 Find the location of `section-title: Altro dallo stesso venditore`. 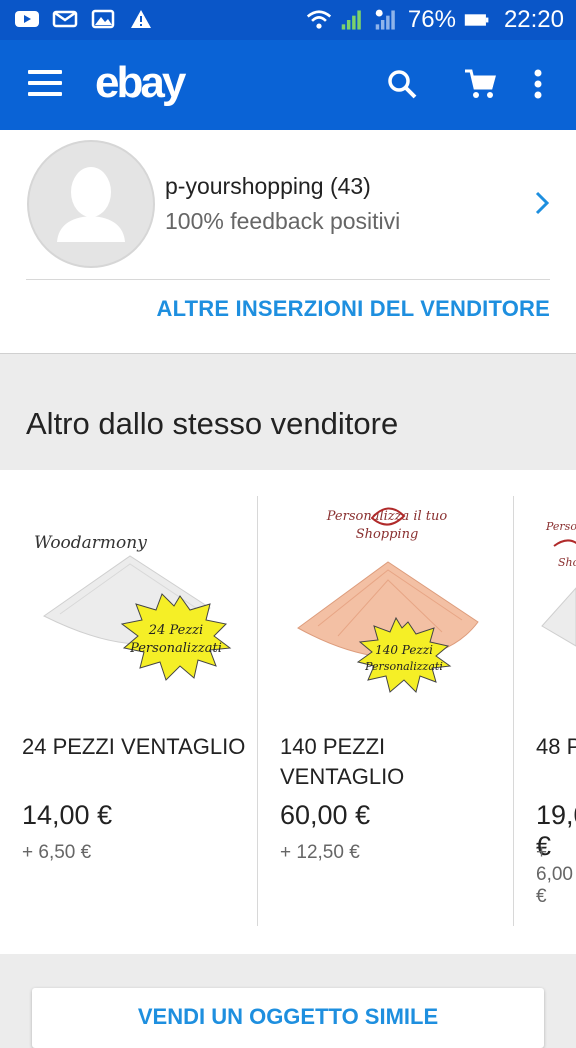

section-title: Altro dallo stesso venditore is located at coordinates (212, 423).